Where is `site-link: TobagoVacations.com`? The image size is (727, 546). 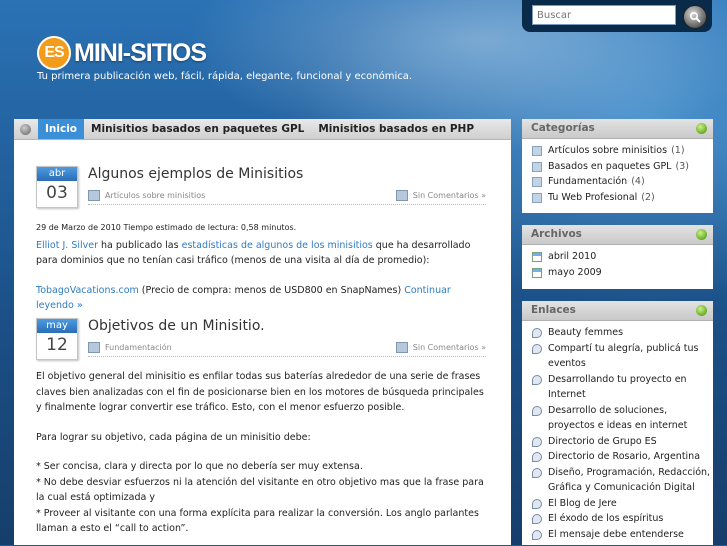 site-link: TobagoVacations.com is located at coordinates (87, 290).